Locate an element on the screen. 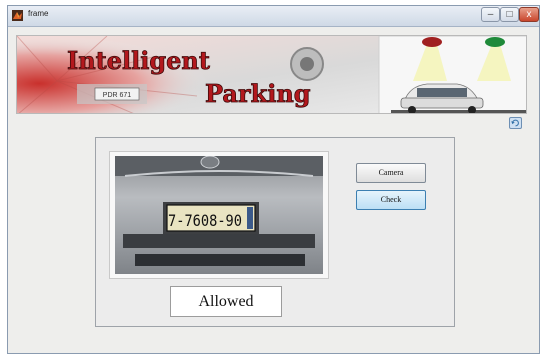  check-button: Check is located at coordinates (391, 200).